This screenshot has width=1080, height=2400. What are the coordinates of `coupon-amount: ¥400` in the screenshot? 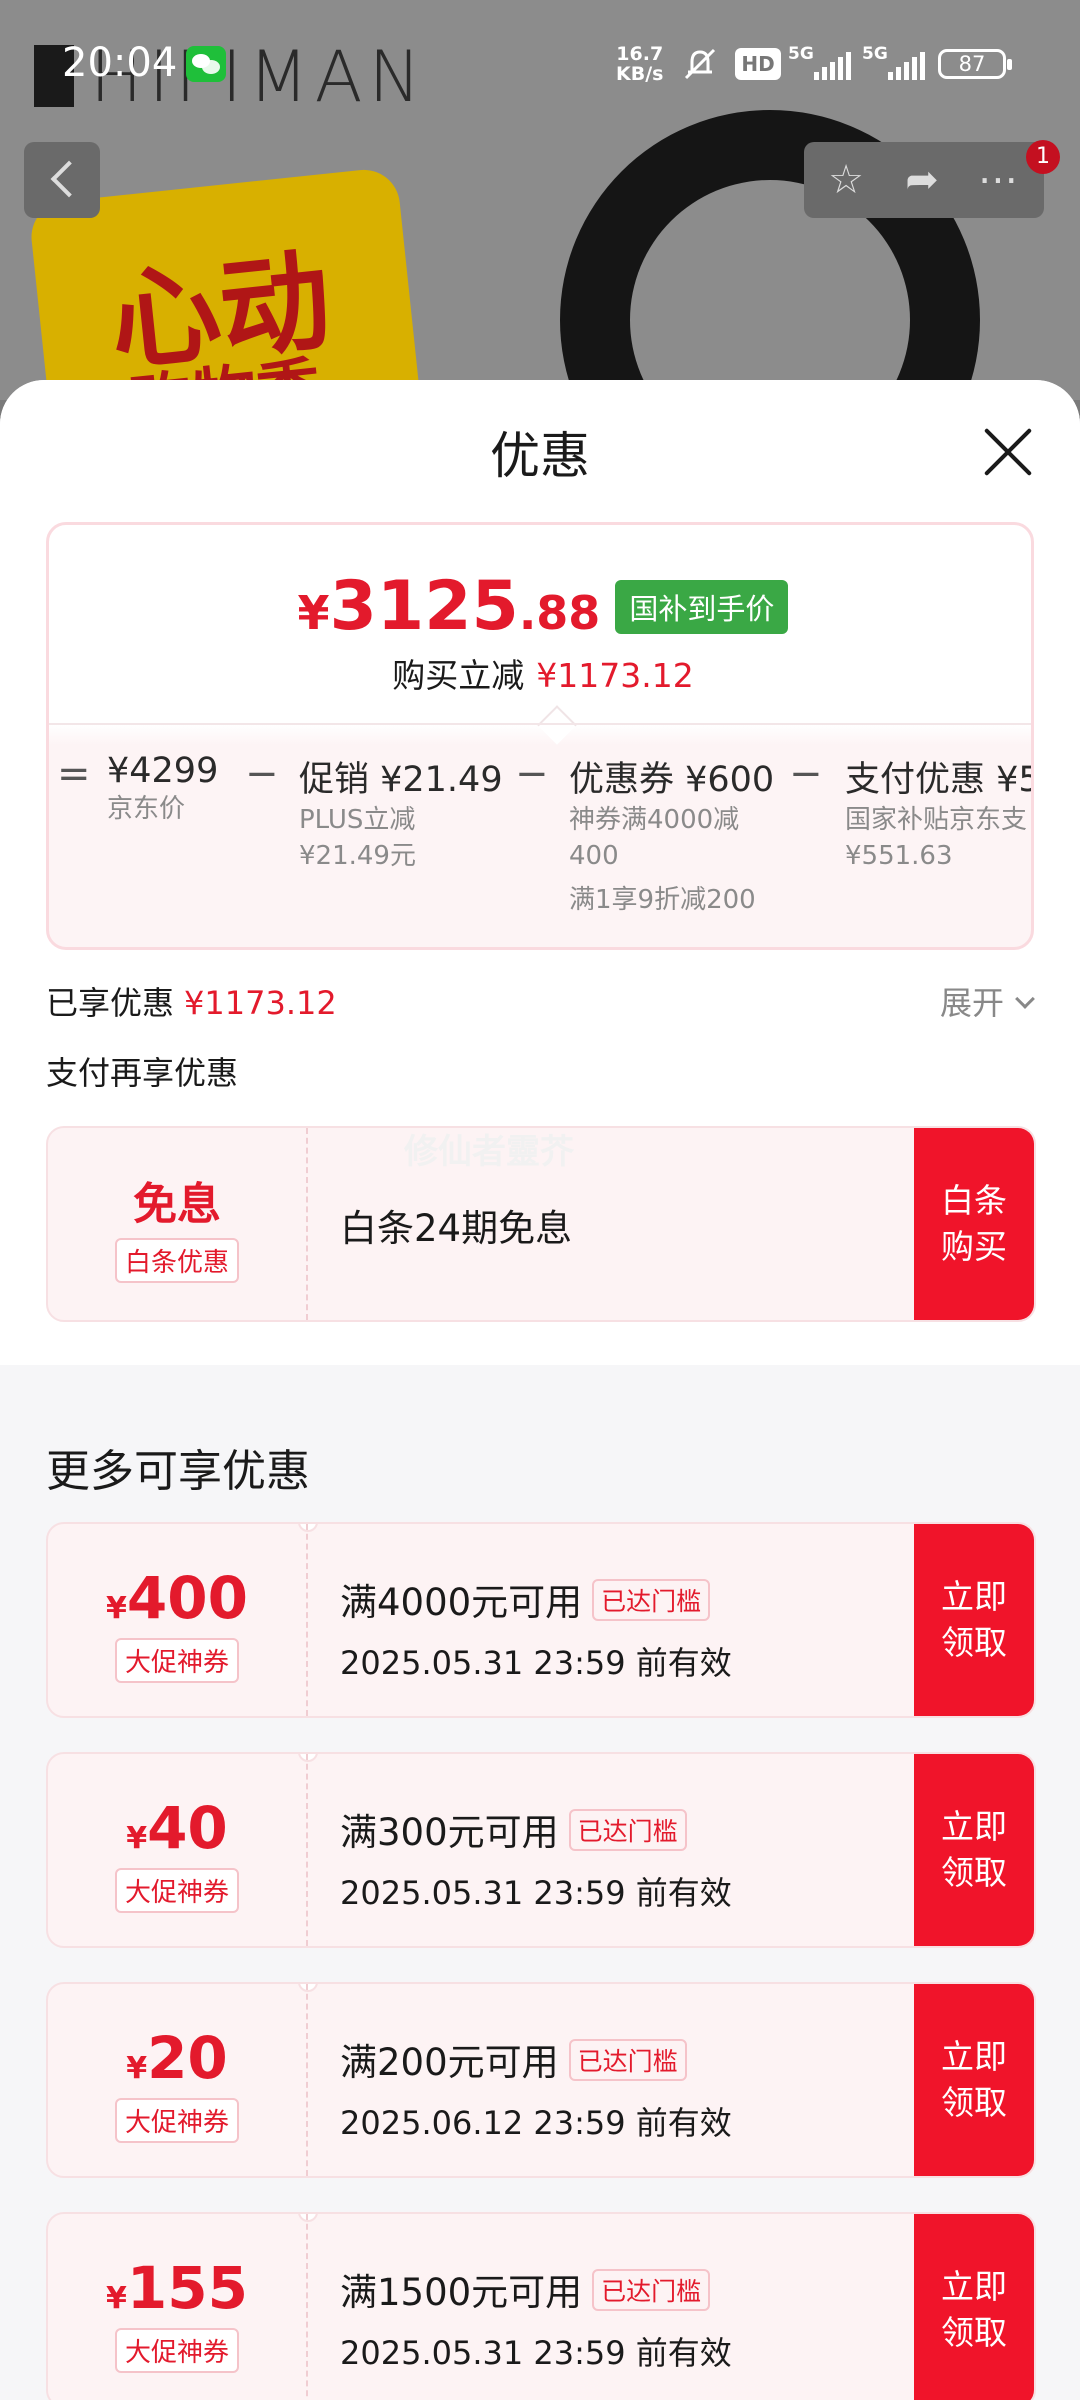 It's located at (177, 1598).